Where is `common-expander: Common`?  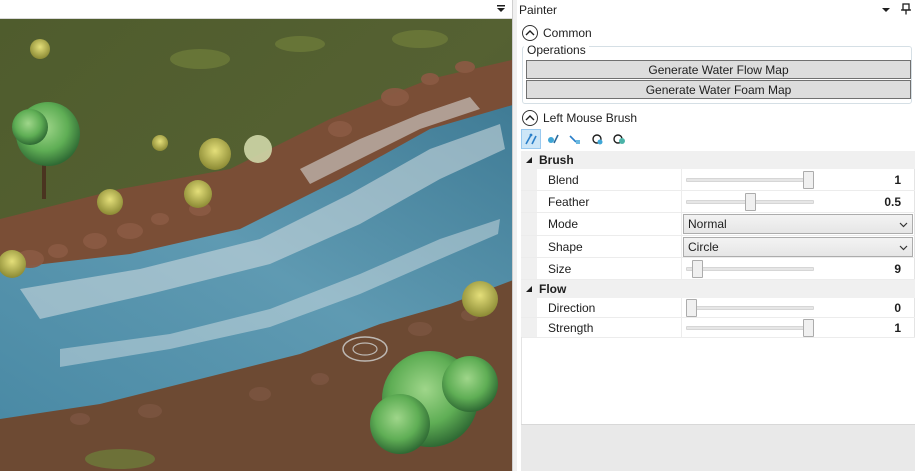 common-expander: Common is located at coordinates (557, 33).